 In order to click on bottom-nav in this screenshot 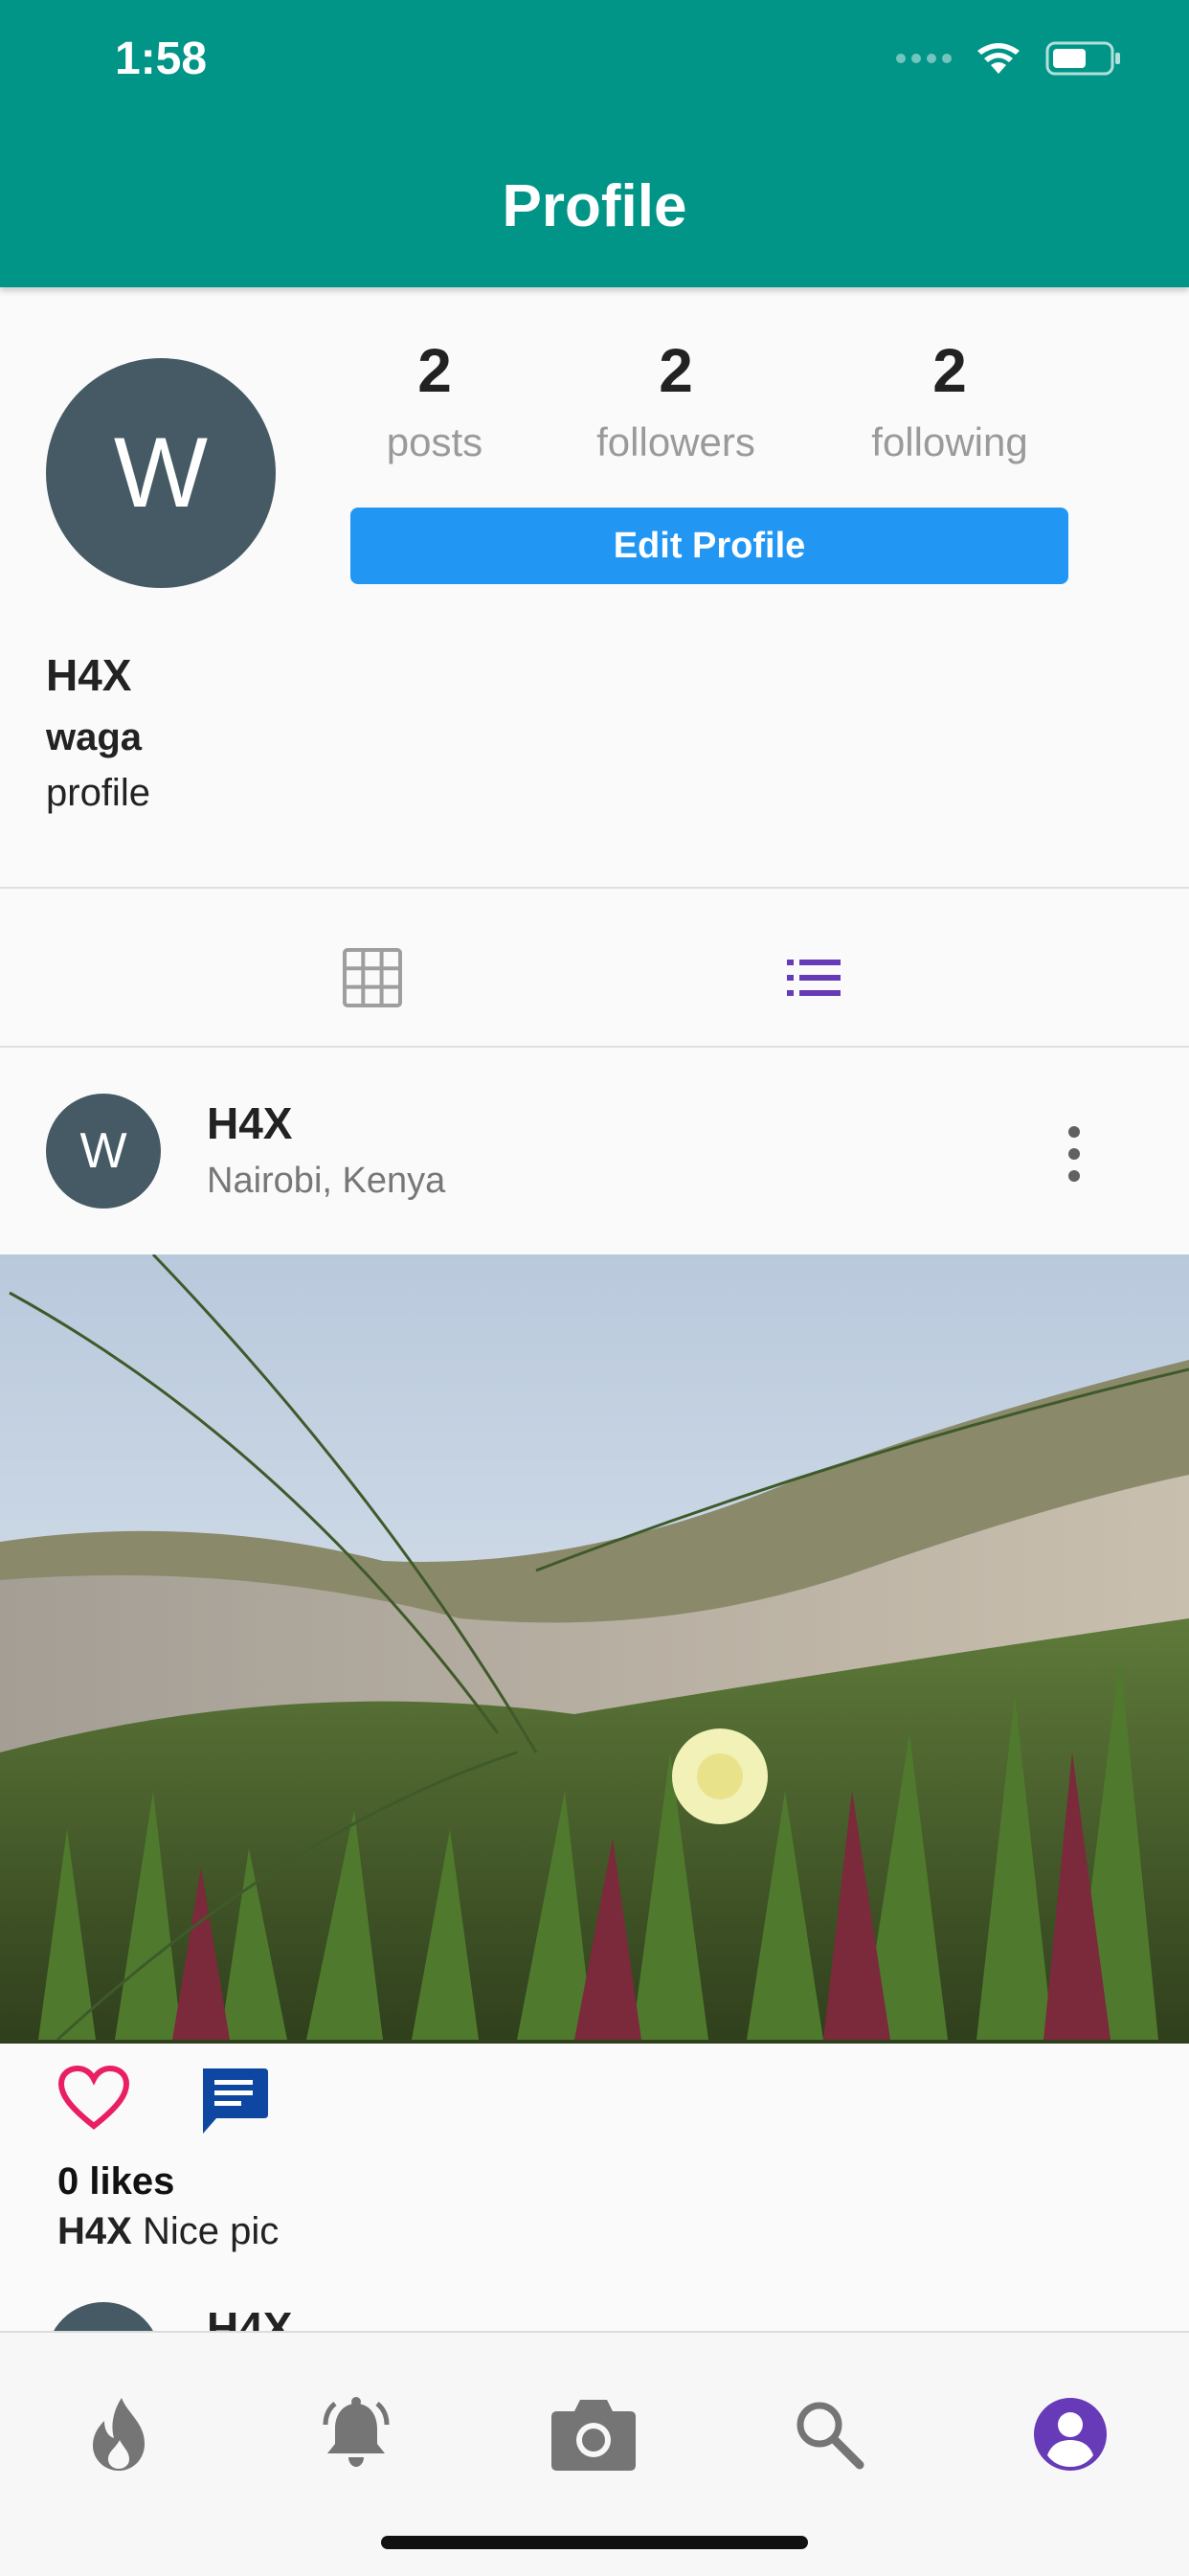, I will do `click(594, 2453)`.